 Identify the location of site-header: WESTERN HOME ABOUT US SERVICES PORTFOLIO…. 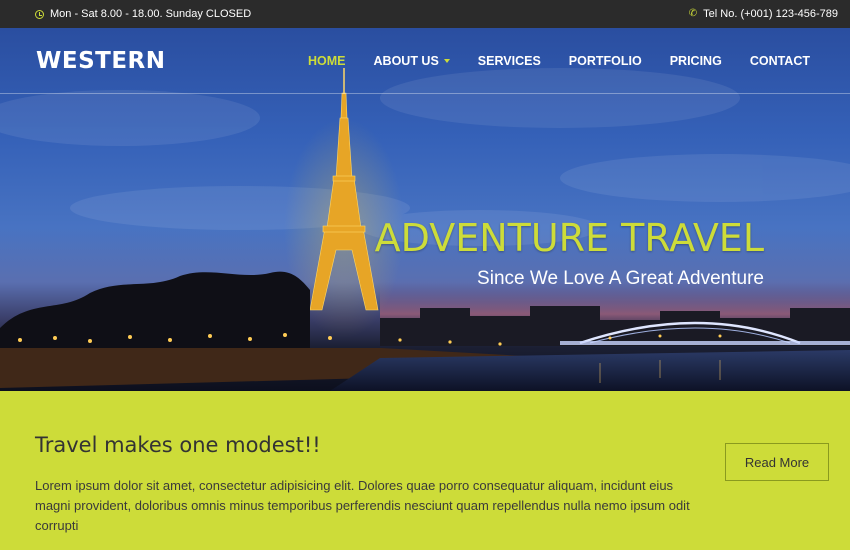
(425, 61).